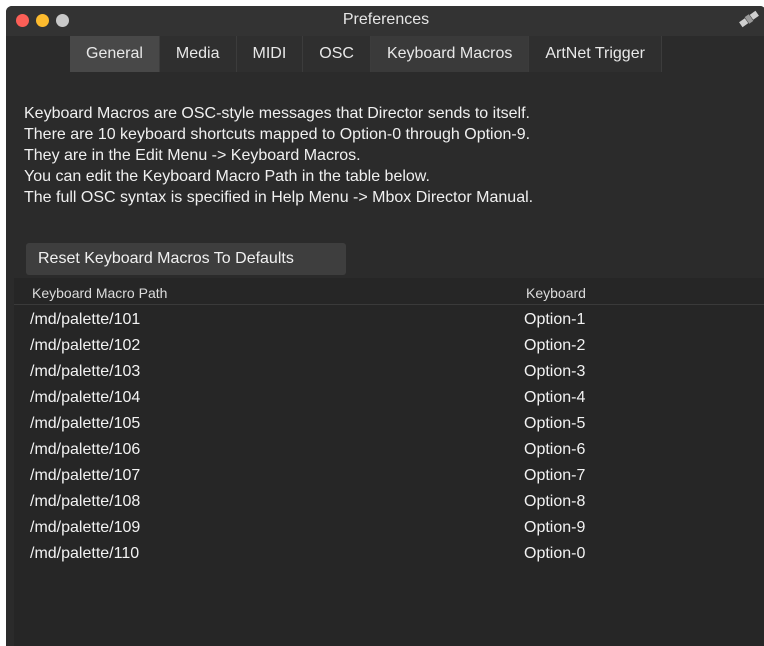 This screenshot has width=764, height=646. I want to click on satellite-icon, so click(749, 19).